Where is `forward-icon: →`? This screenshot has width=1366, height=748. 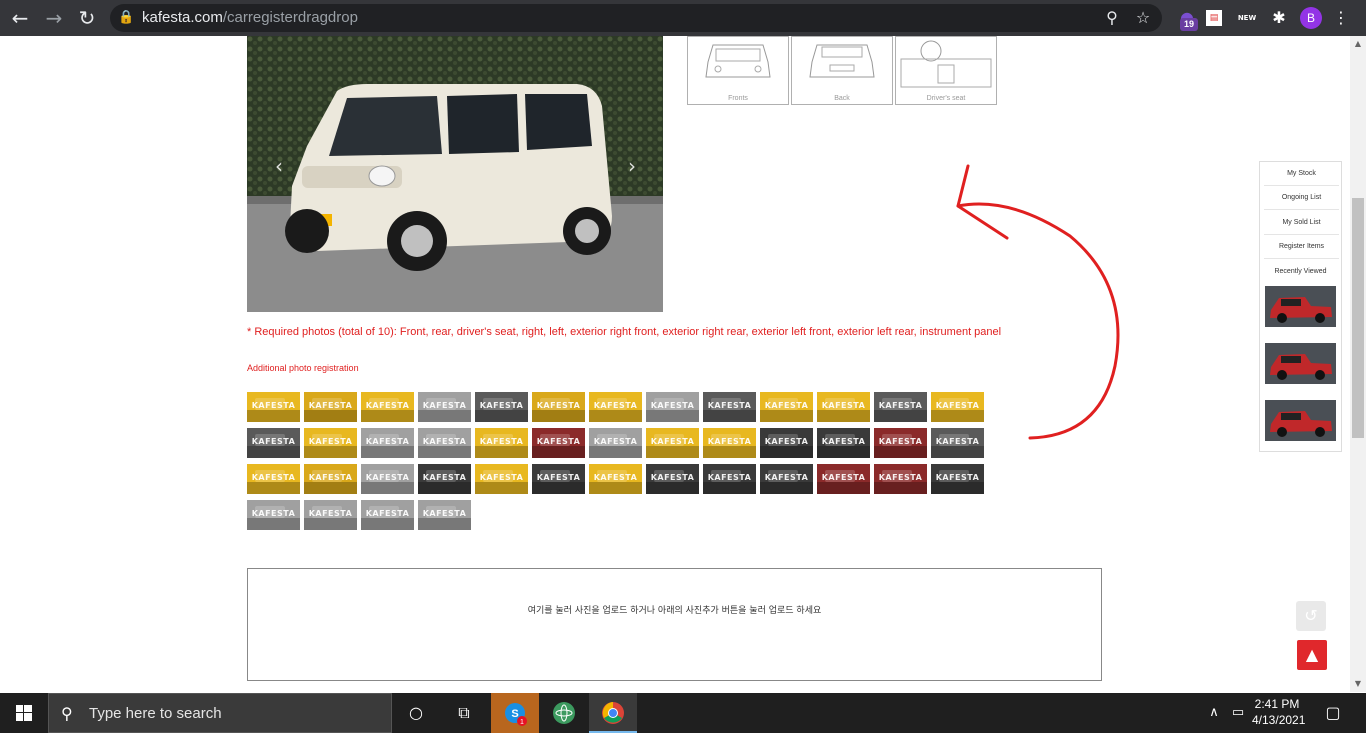
forward-icon: → is located at coordinates (54, 18).